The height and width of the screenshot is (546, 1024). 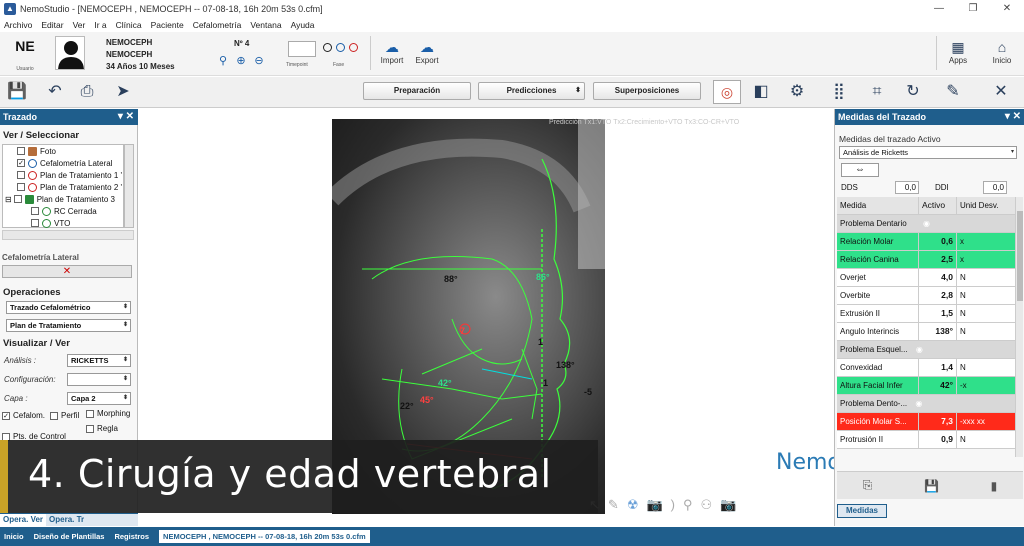 I want to click on phase-dot-blue, so click(x=340, y=47).